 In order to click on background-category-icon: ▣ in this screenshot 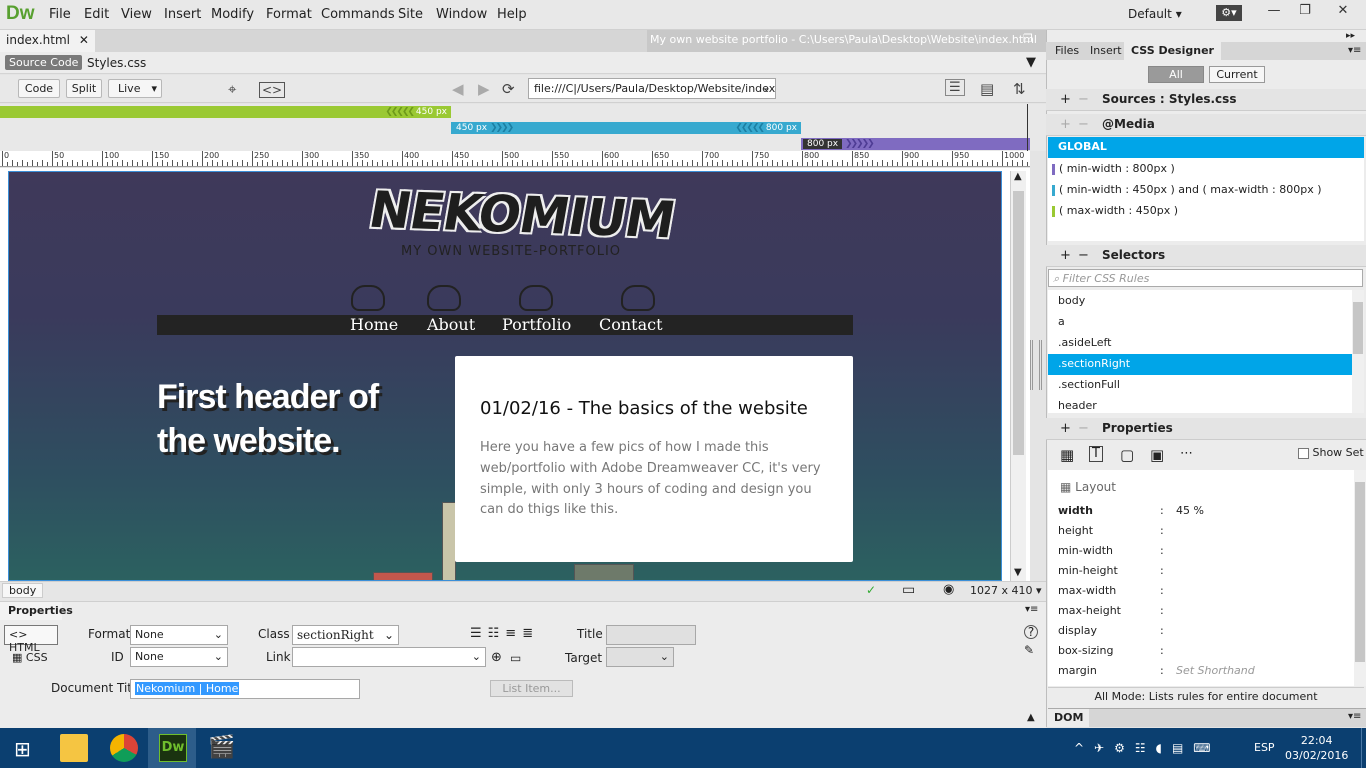, I will do `click(1157, 455)`.